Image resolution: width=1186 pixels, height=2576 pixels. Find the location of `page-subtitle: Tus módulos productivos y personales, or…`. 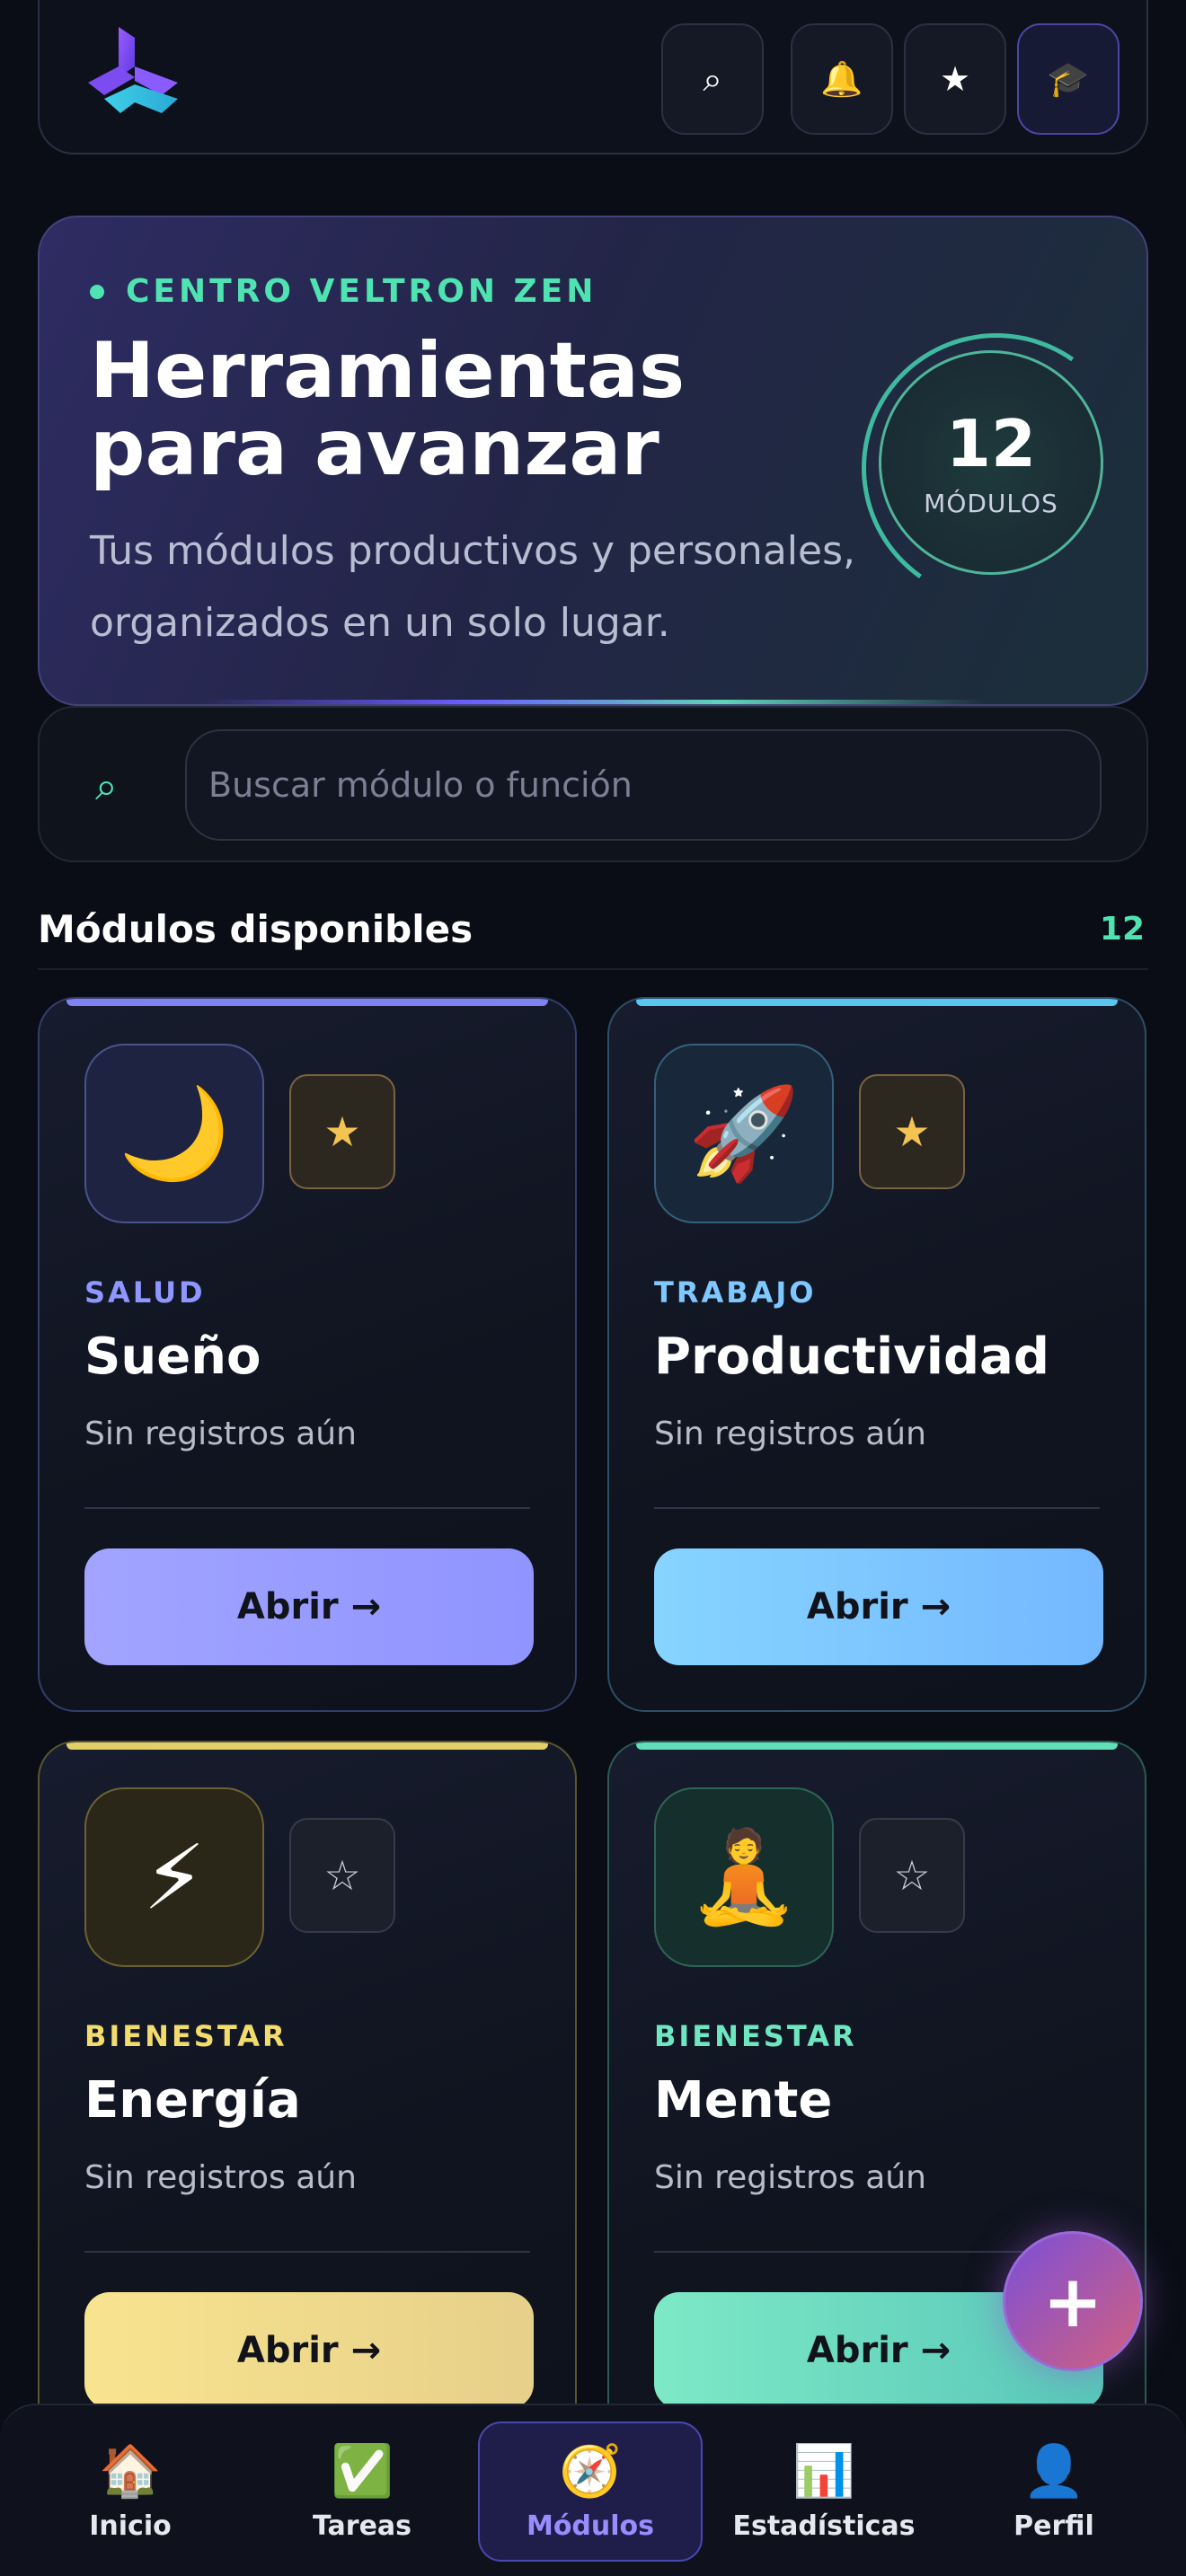

page-subtitle: Tus módulos productivos y personales, or… is located at coordinates (472, 587).